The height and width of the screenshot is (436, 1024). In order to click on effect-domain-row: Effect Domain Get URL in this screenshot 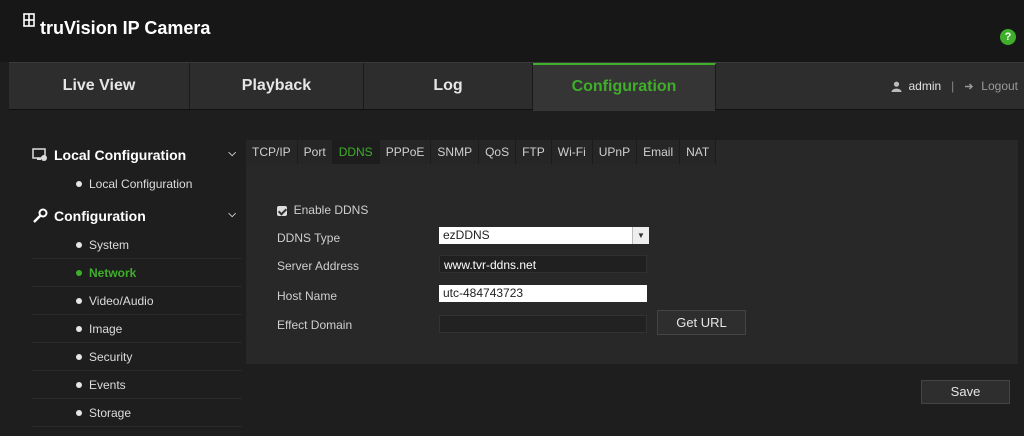, I will do `click(511, 322)`.